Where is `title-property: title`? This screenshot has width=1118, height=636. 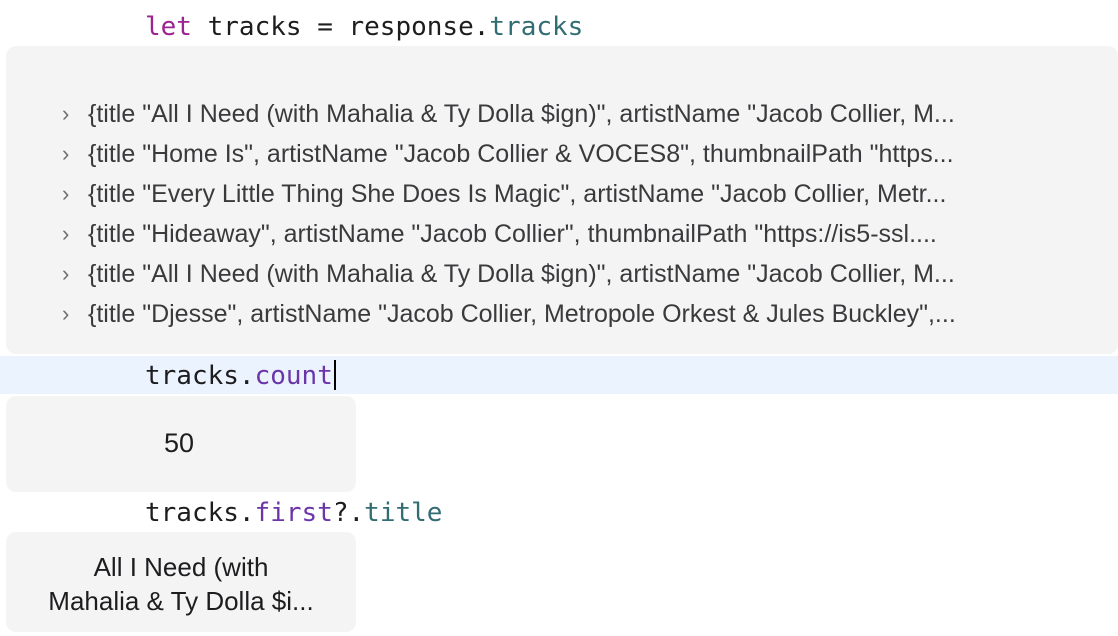
title-property: title is located at coordinates (403, 513).